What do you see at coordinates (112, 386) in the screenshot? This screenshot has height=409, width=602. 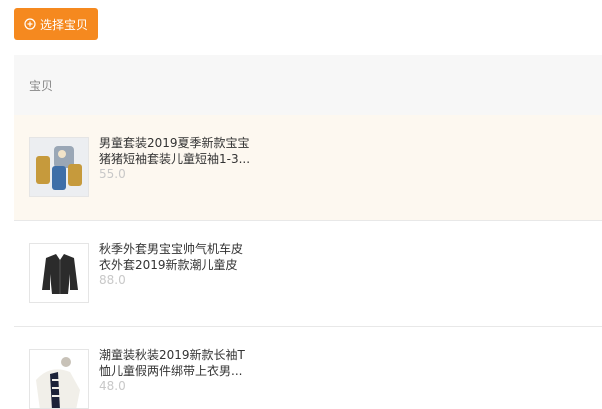 I see `product-price: 48.0` at bounding box center [112, 386].